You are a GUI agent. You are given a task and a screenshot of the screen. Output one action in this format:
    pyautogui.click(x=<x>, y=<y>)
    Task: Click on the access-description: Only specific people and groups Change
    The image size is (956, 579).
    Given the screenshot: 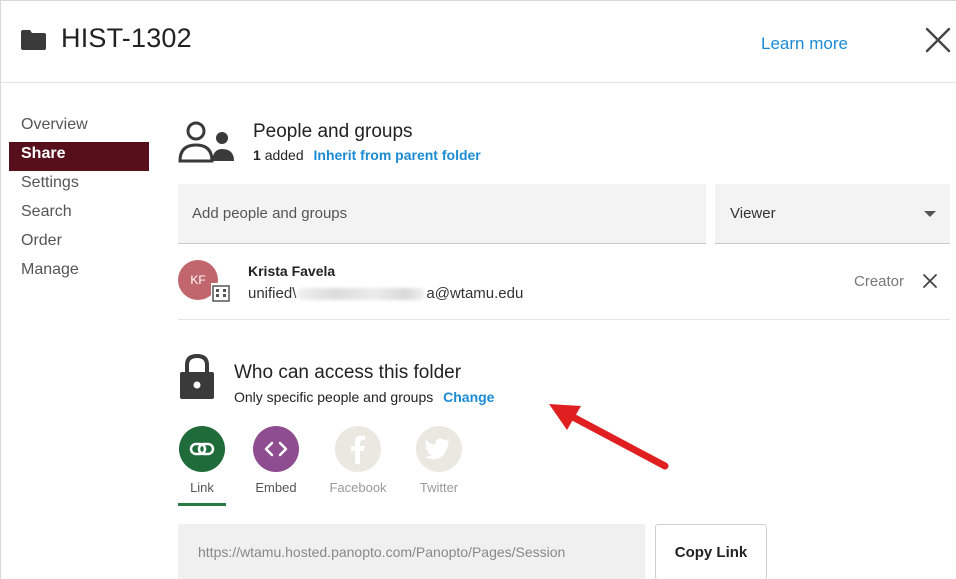 What is the action you would take?
    pyautogui.click(x=364, y=397)
    